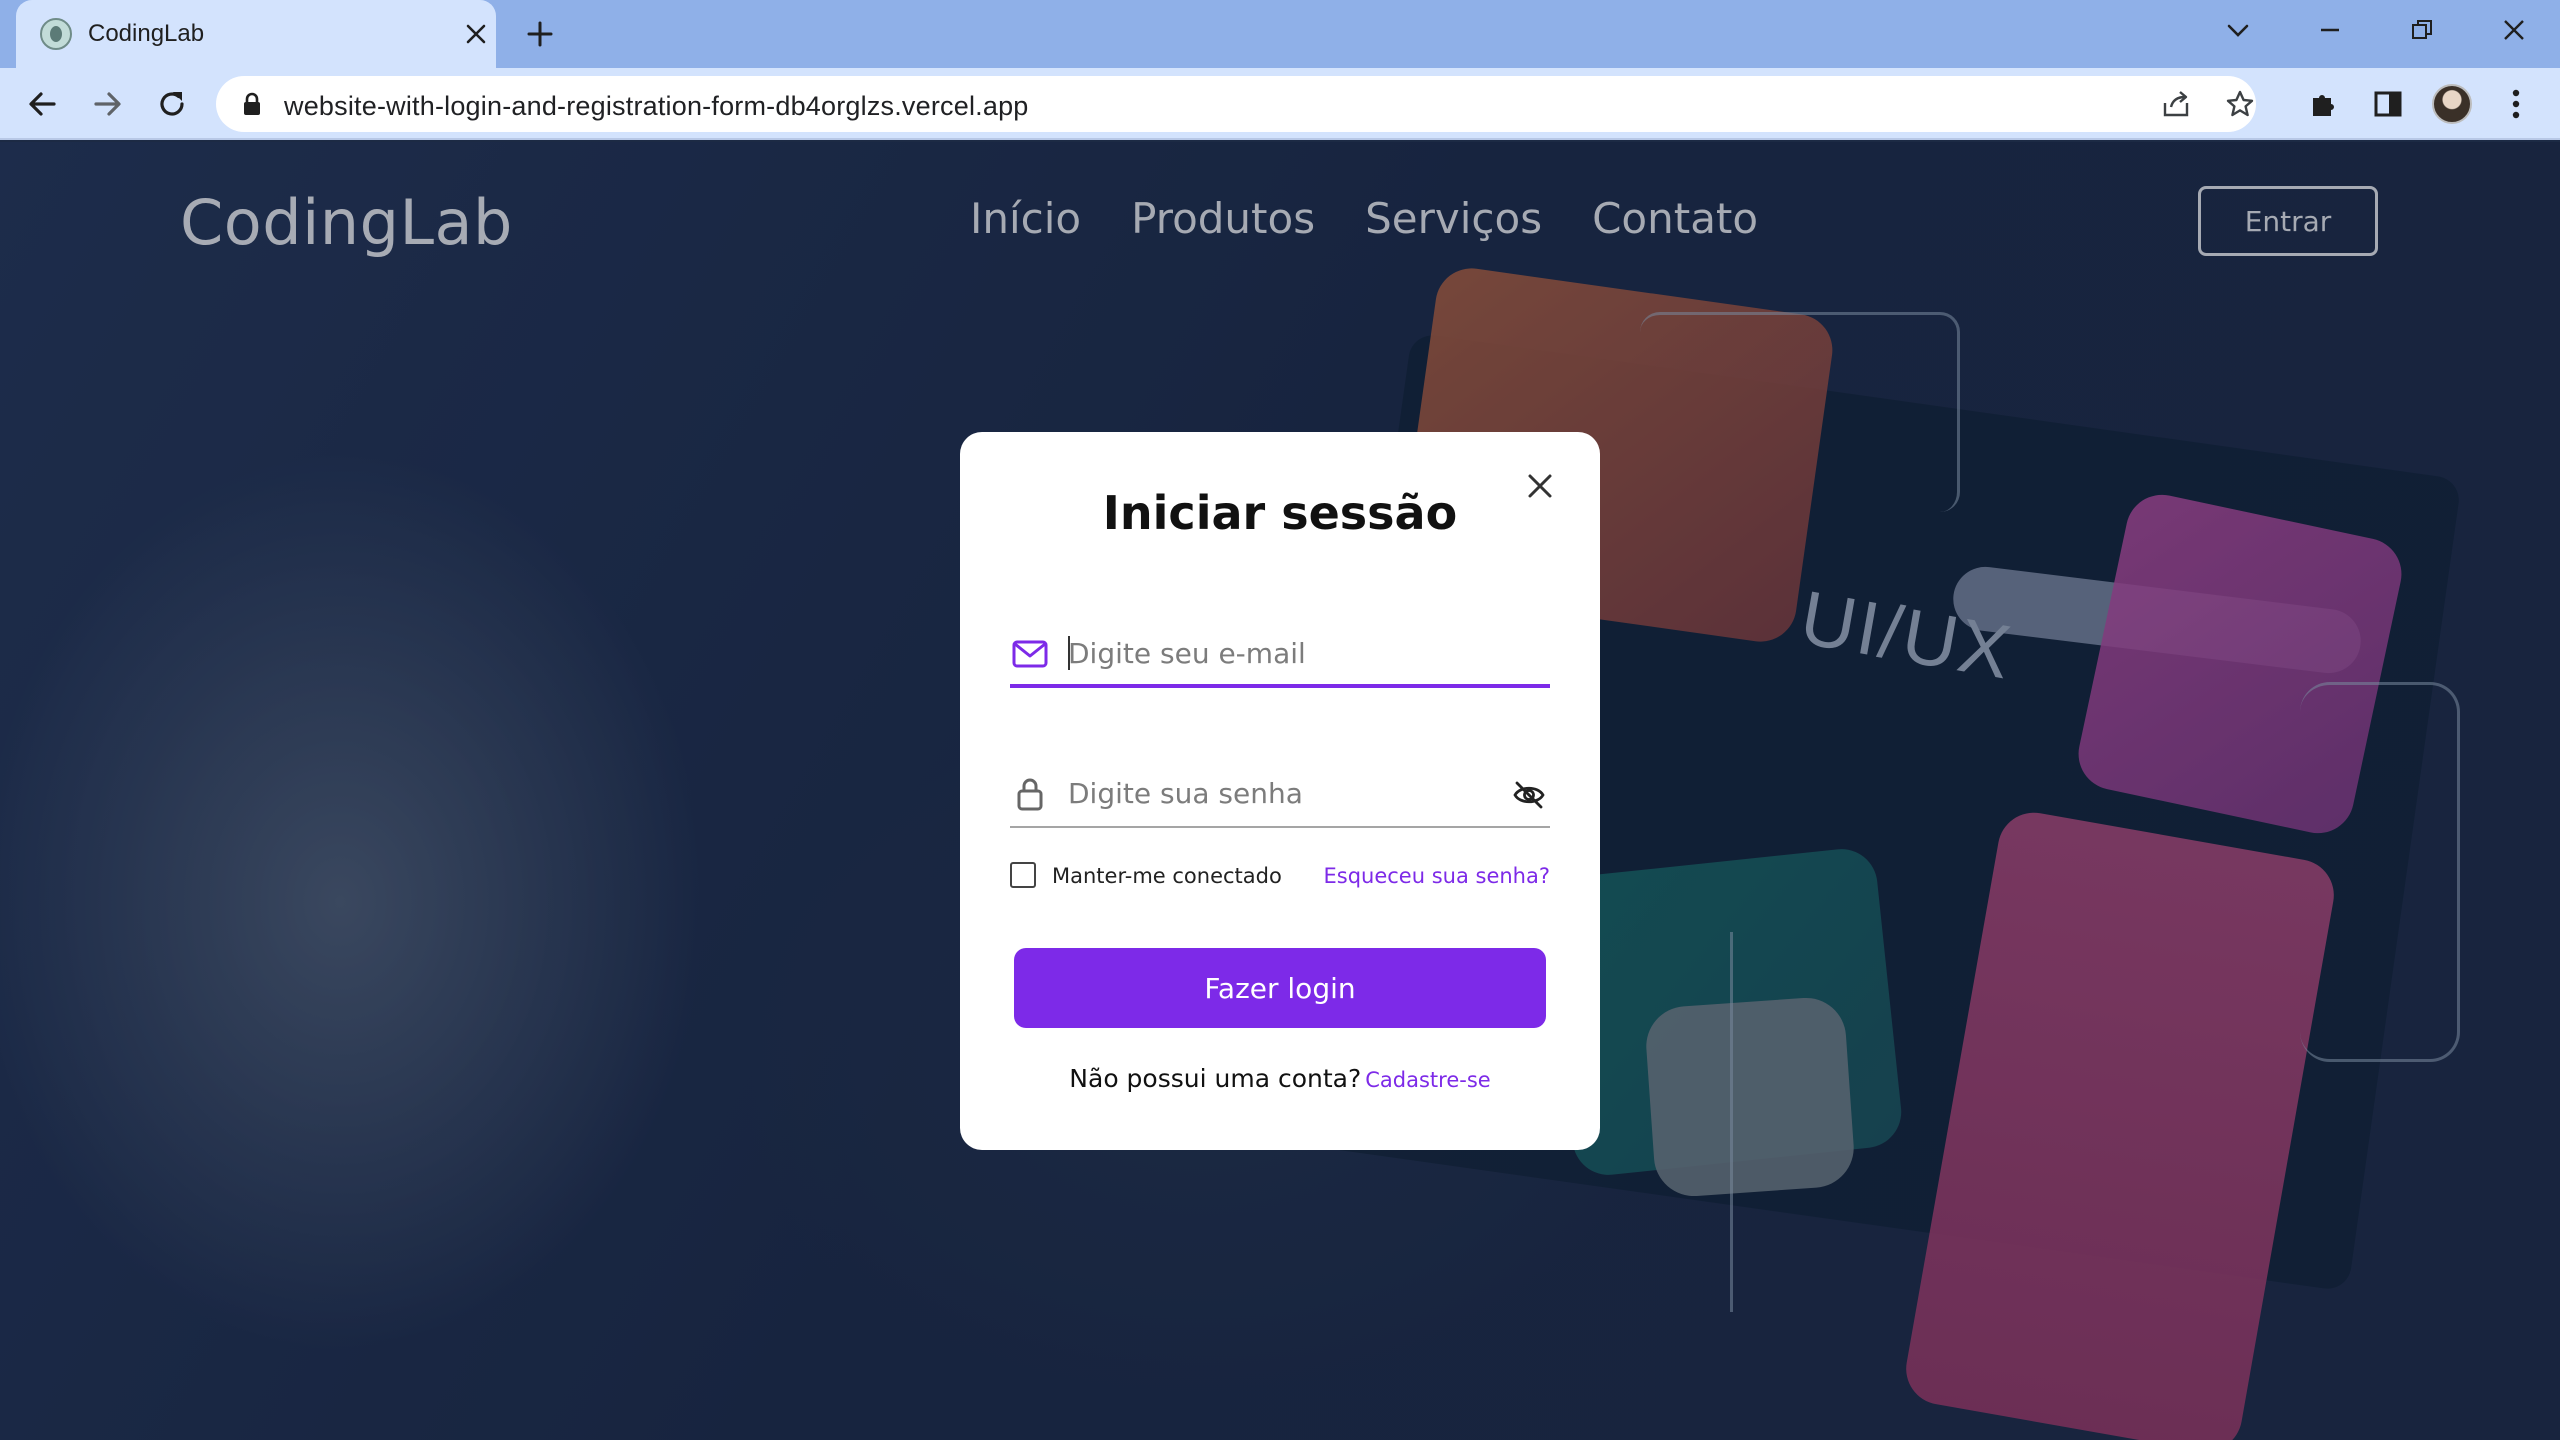 This screenshot has height=1440, width=2560. I want to click on bookmark-star-icon, so click(2240, 104).